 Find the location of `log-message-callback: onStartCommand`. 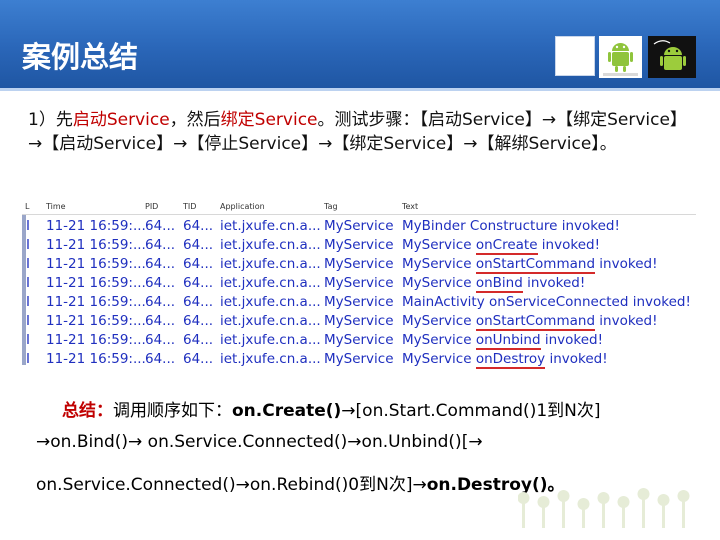

log-message-callback: onStartCommand is located at coordinates (535, 322).